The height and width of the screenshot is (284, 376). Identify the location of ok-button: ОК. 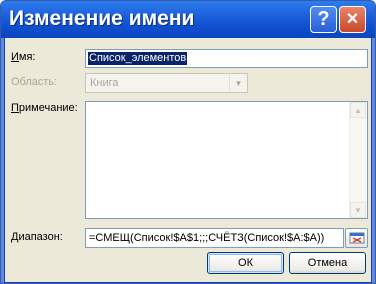
(245, 263).